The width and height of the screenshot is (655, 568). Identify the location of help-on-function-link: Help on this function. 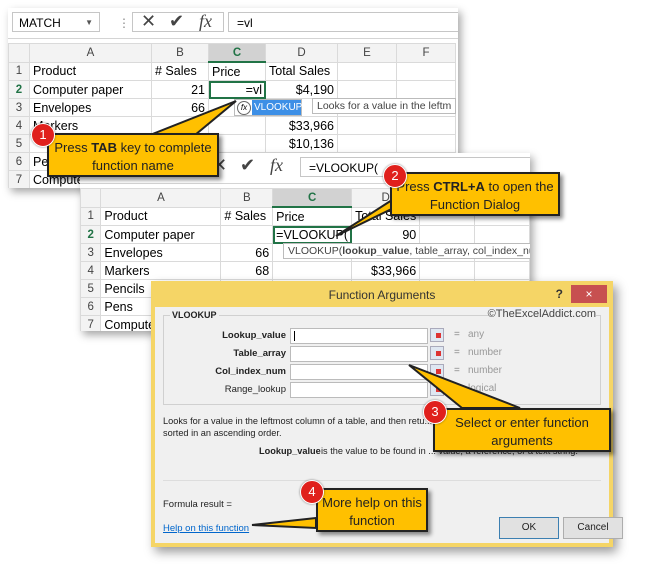
(206, 528).